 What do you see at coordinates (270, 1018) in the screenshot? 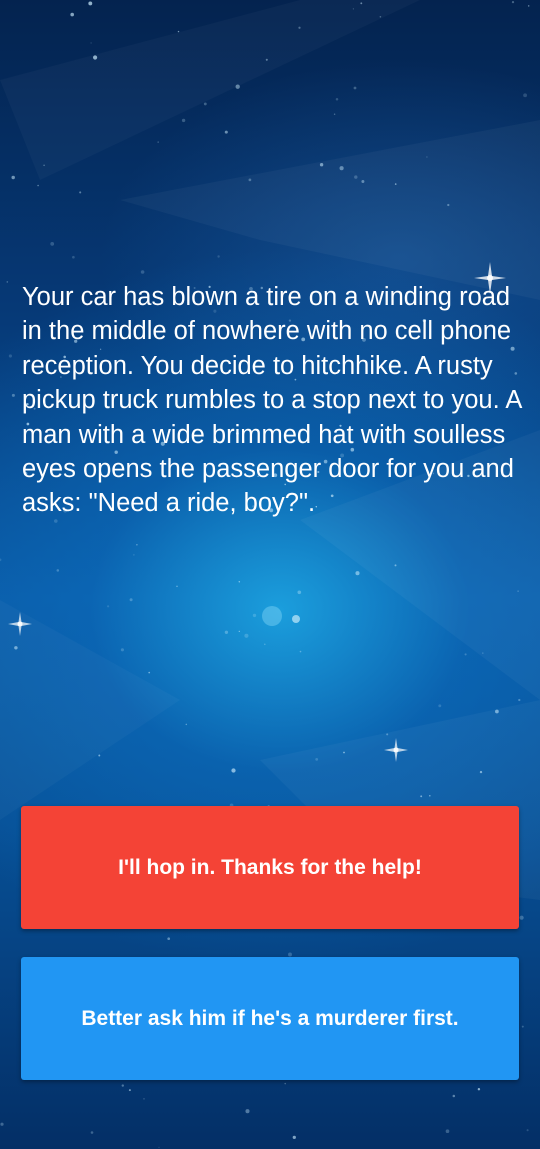
I see `choice-button-ask-murderer: Better ask him if he's a murderer first.` at bounding box center [270, 1018].